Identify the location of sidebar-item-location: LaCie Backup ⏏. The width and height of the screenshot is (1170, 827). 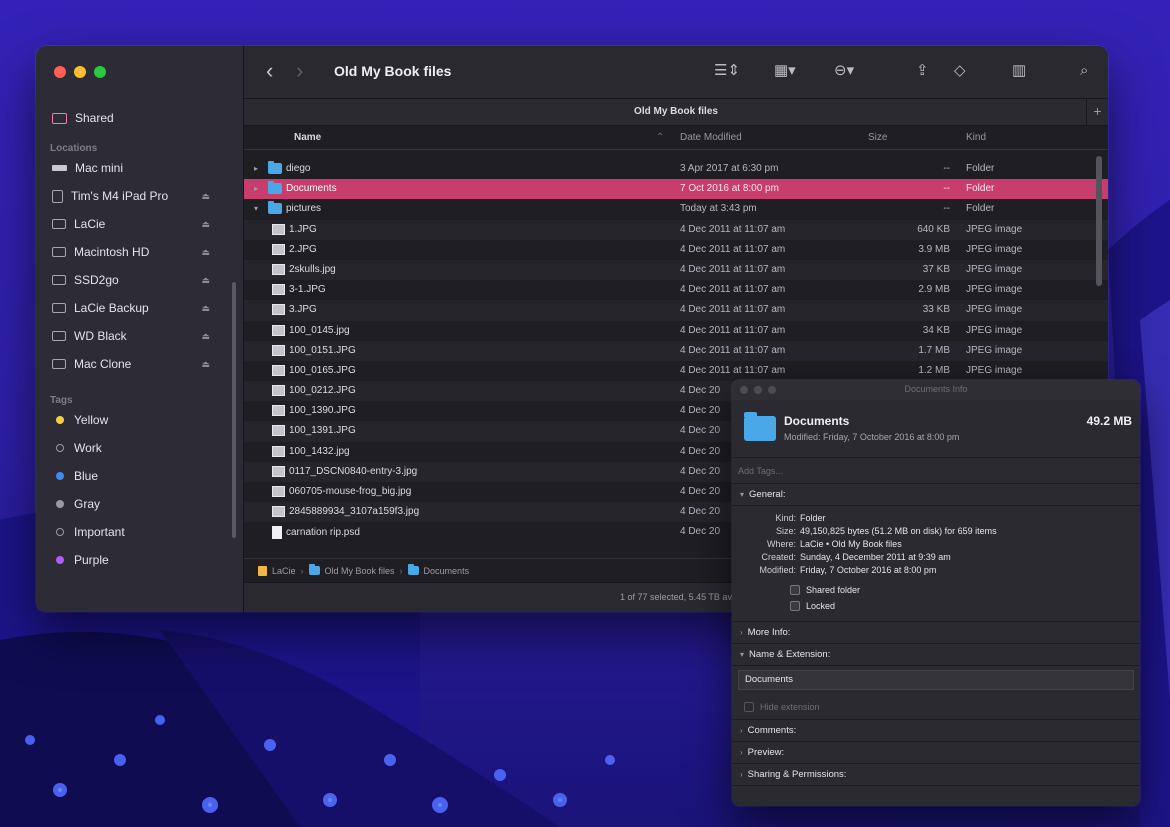
(140, 308).